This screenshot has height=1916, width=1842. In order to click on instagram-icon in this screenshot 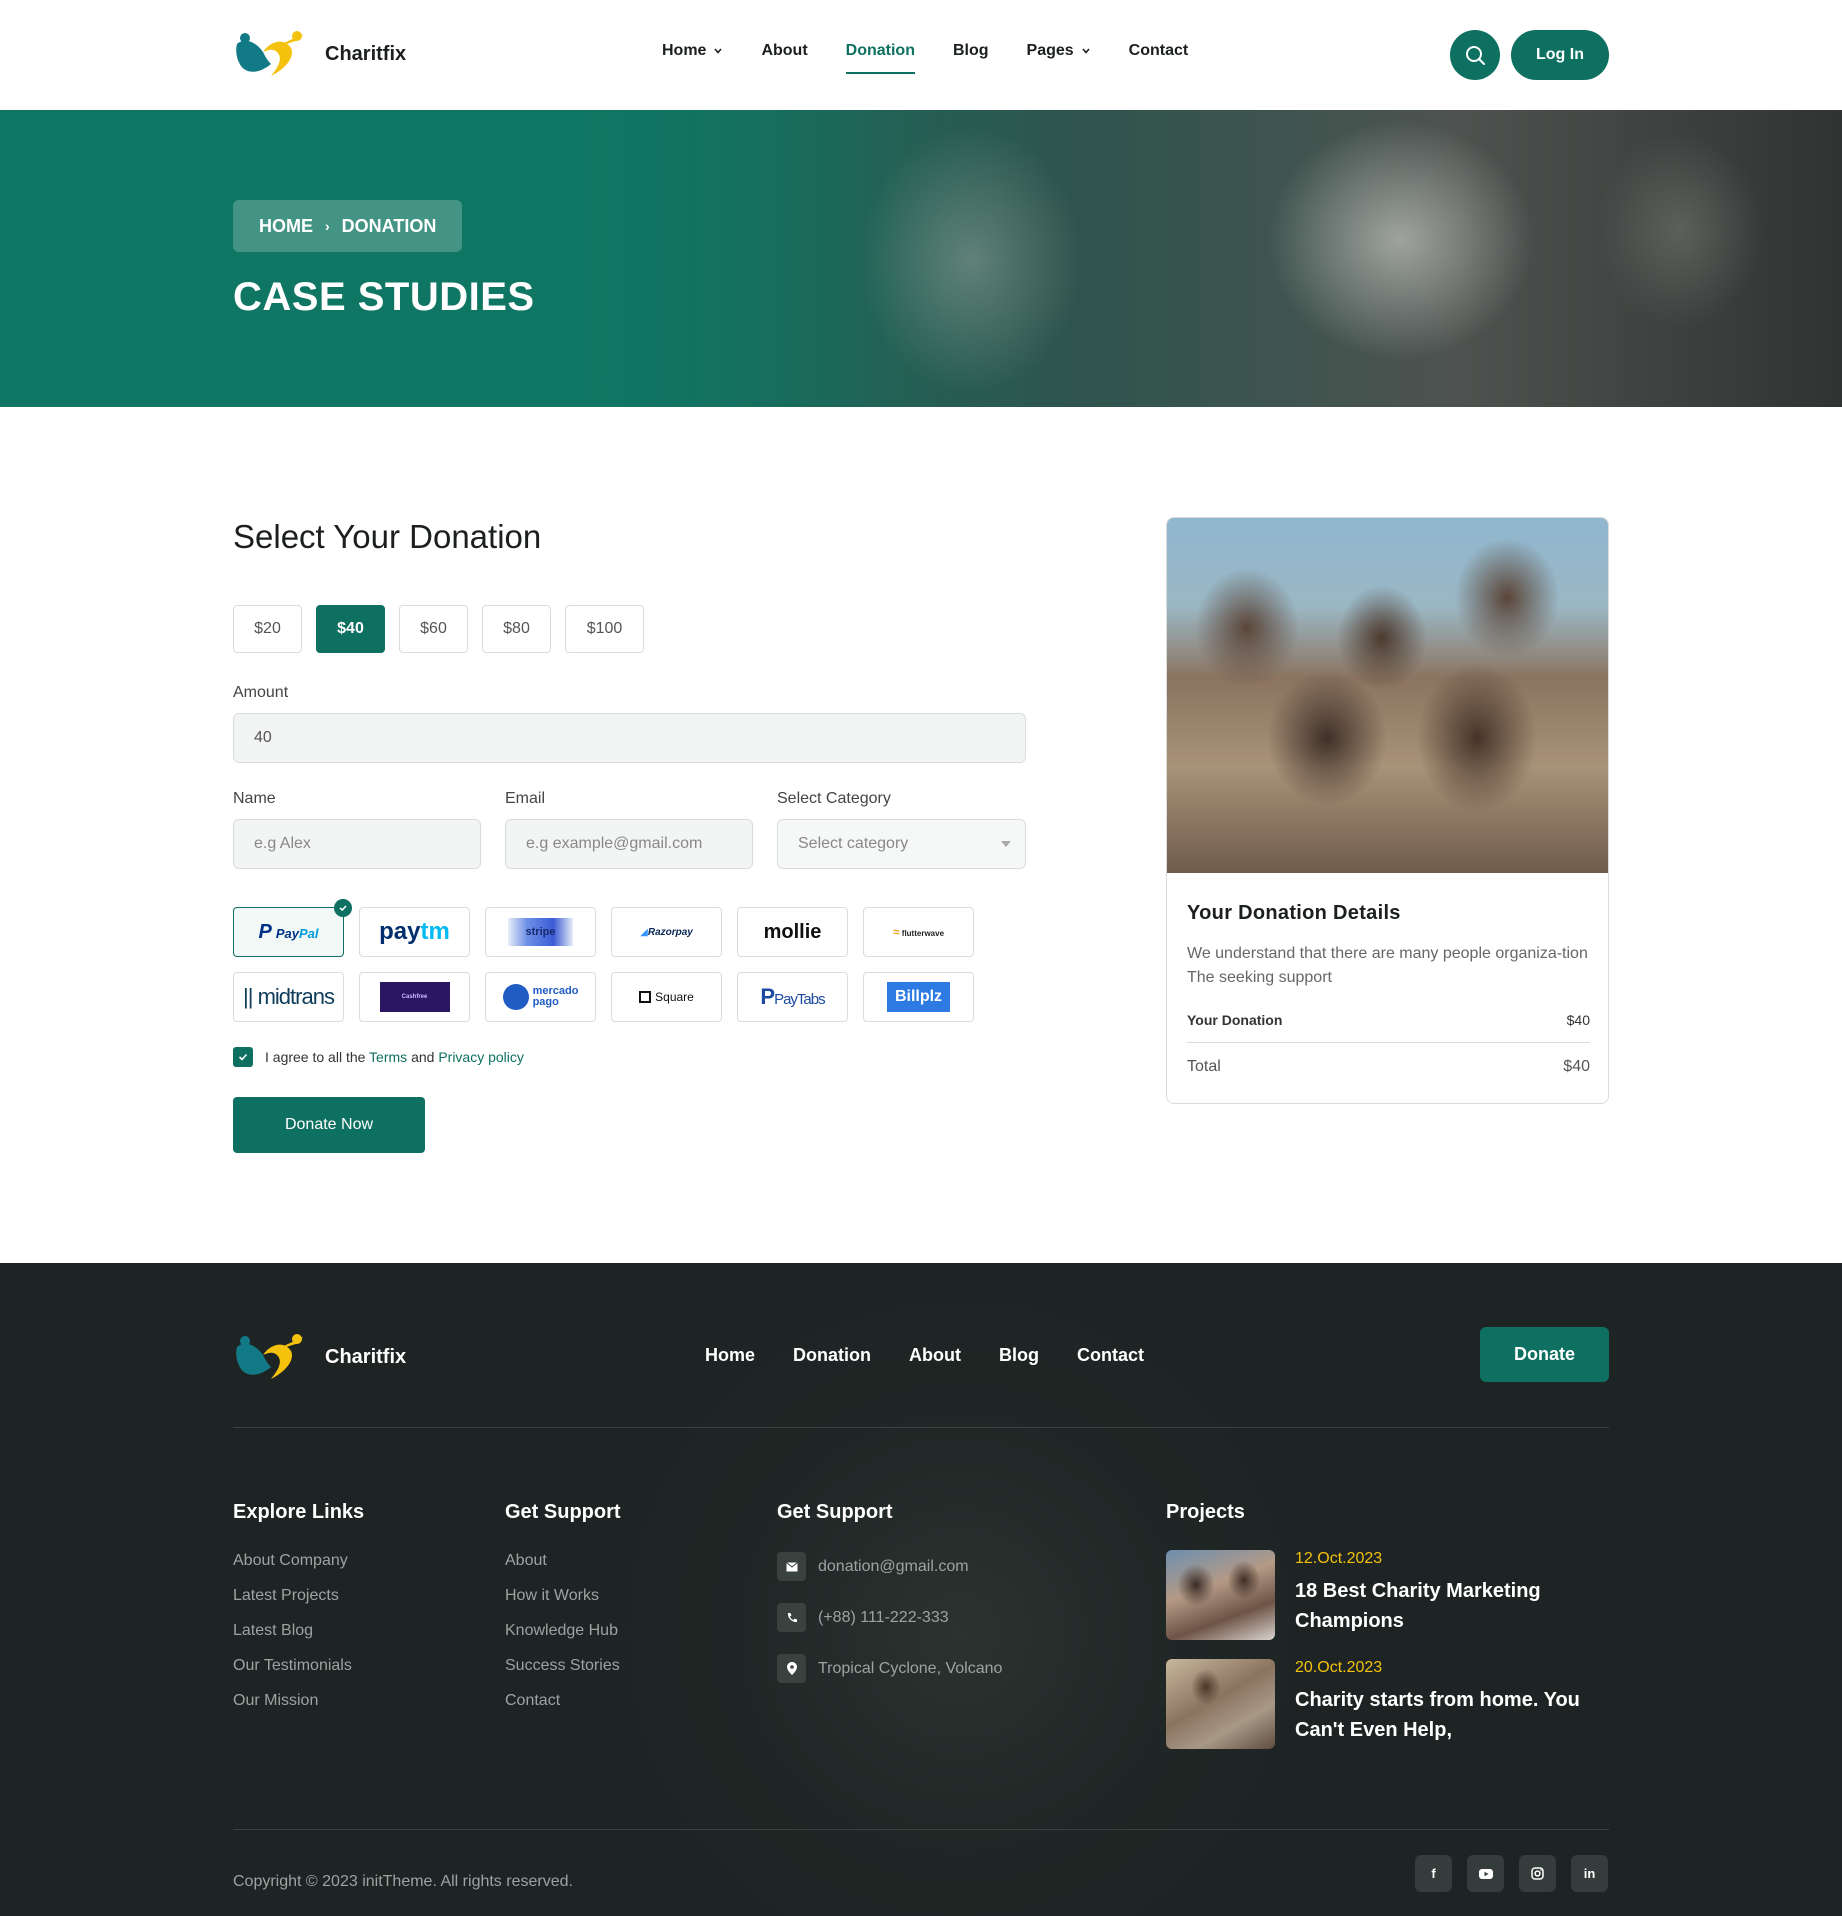, I will do `click(1537, 1873)`.